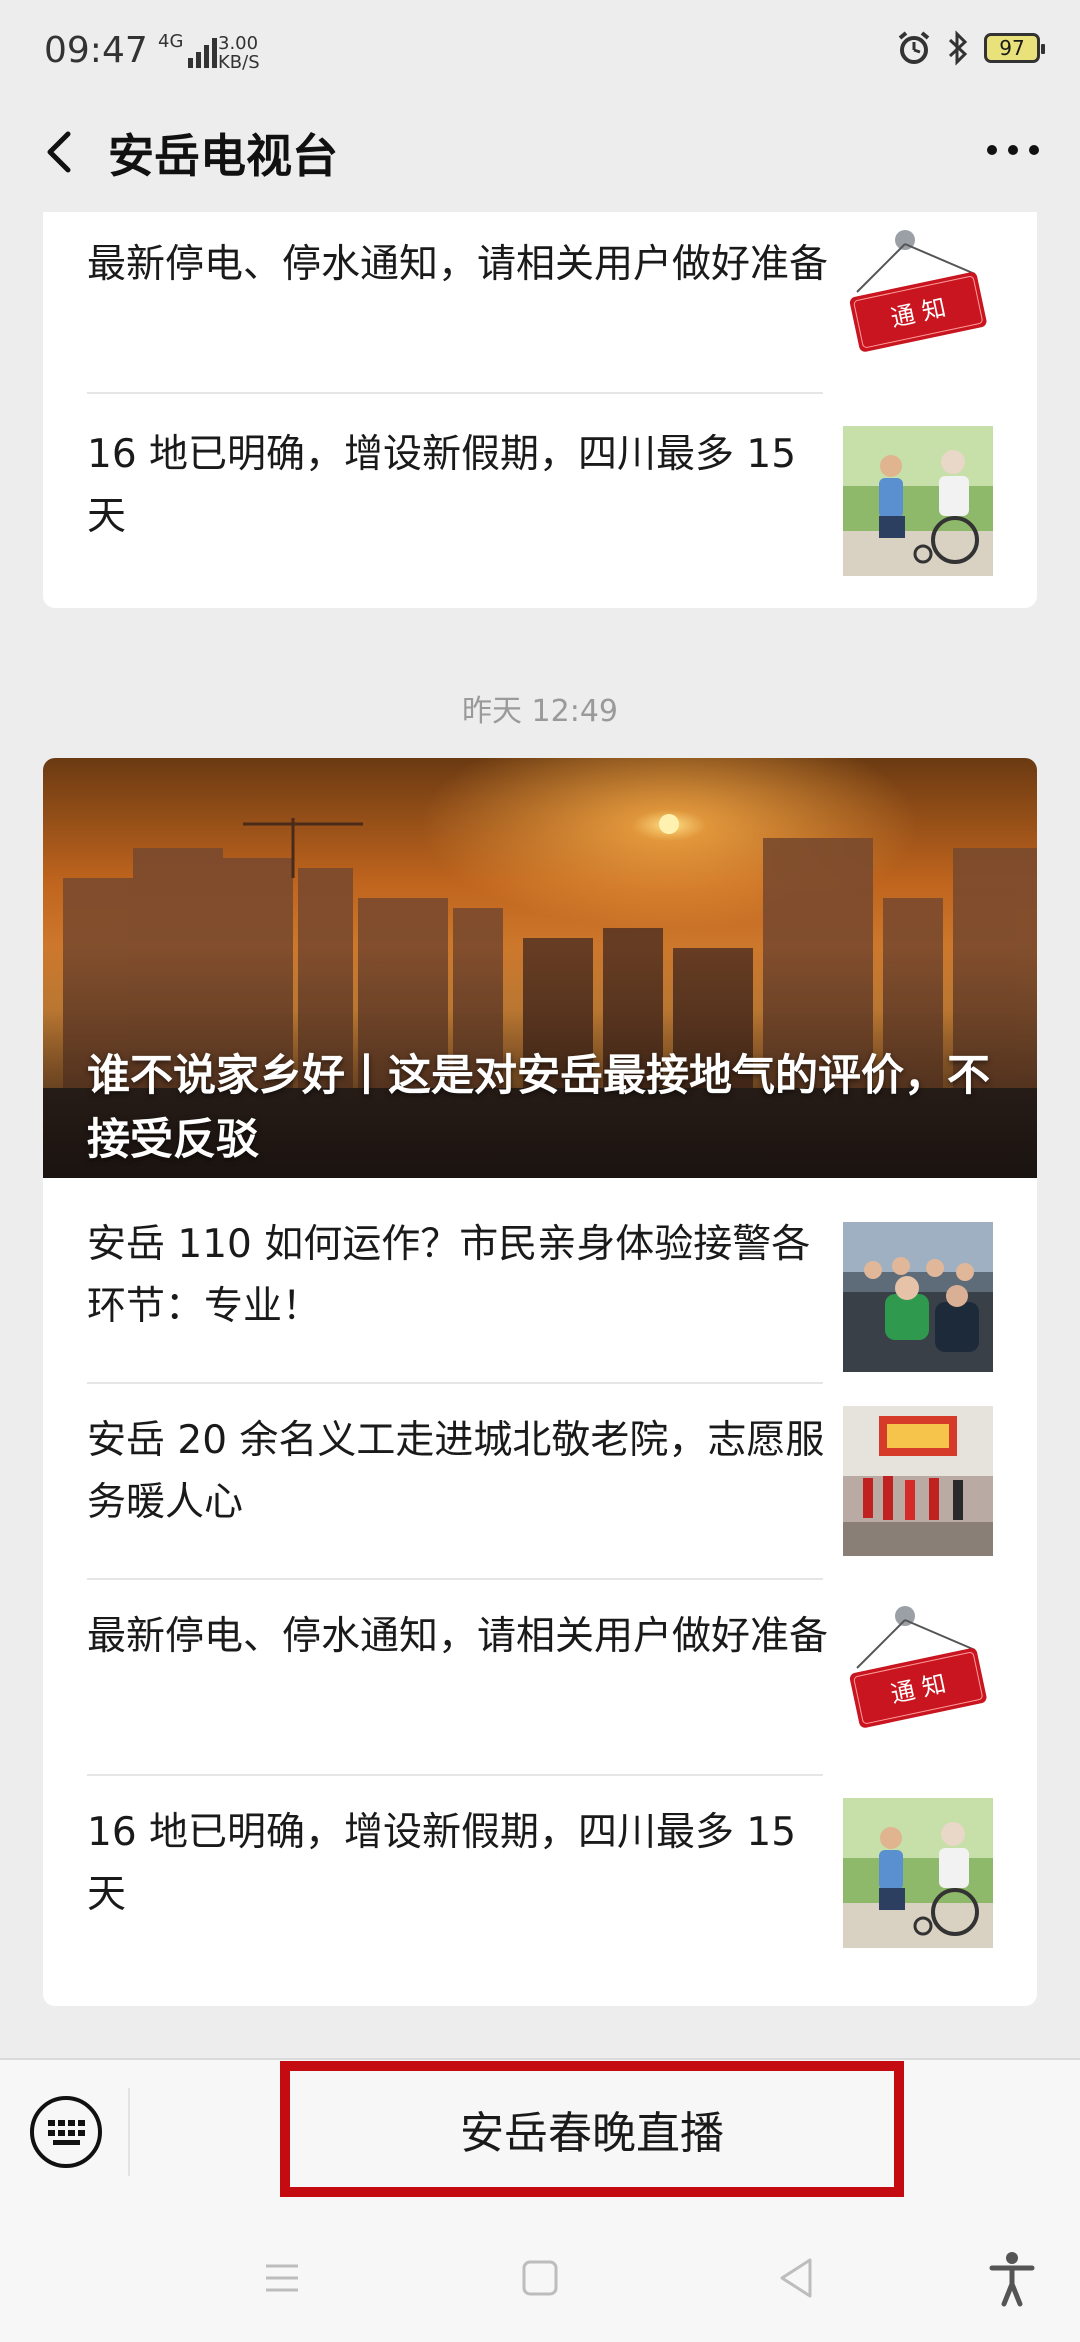  Describe the element at coordinates (456, 1471) in the screenshot. I see `article-title: 安岳 20 余名义工走进城北敬老院，志愿服务暖人心` at that location.